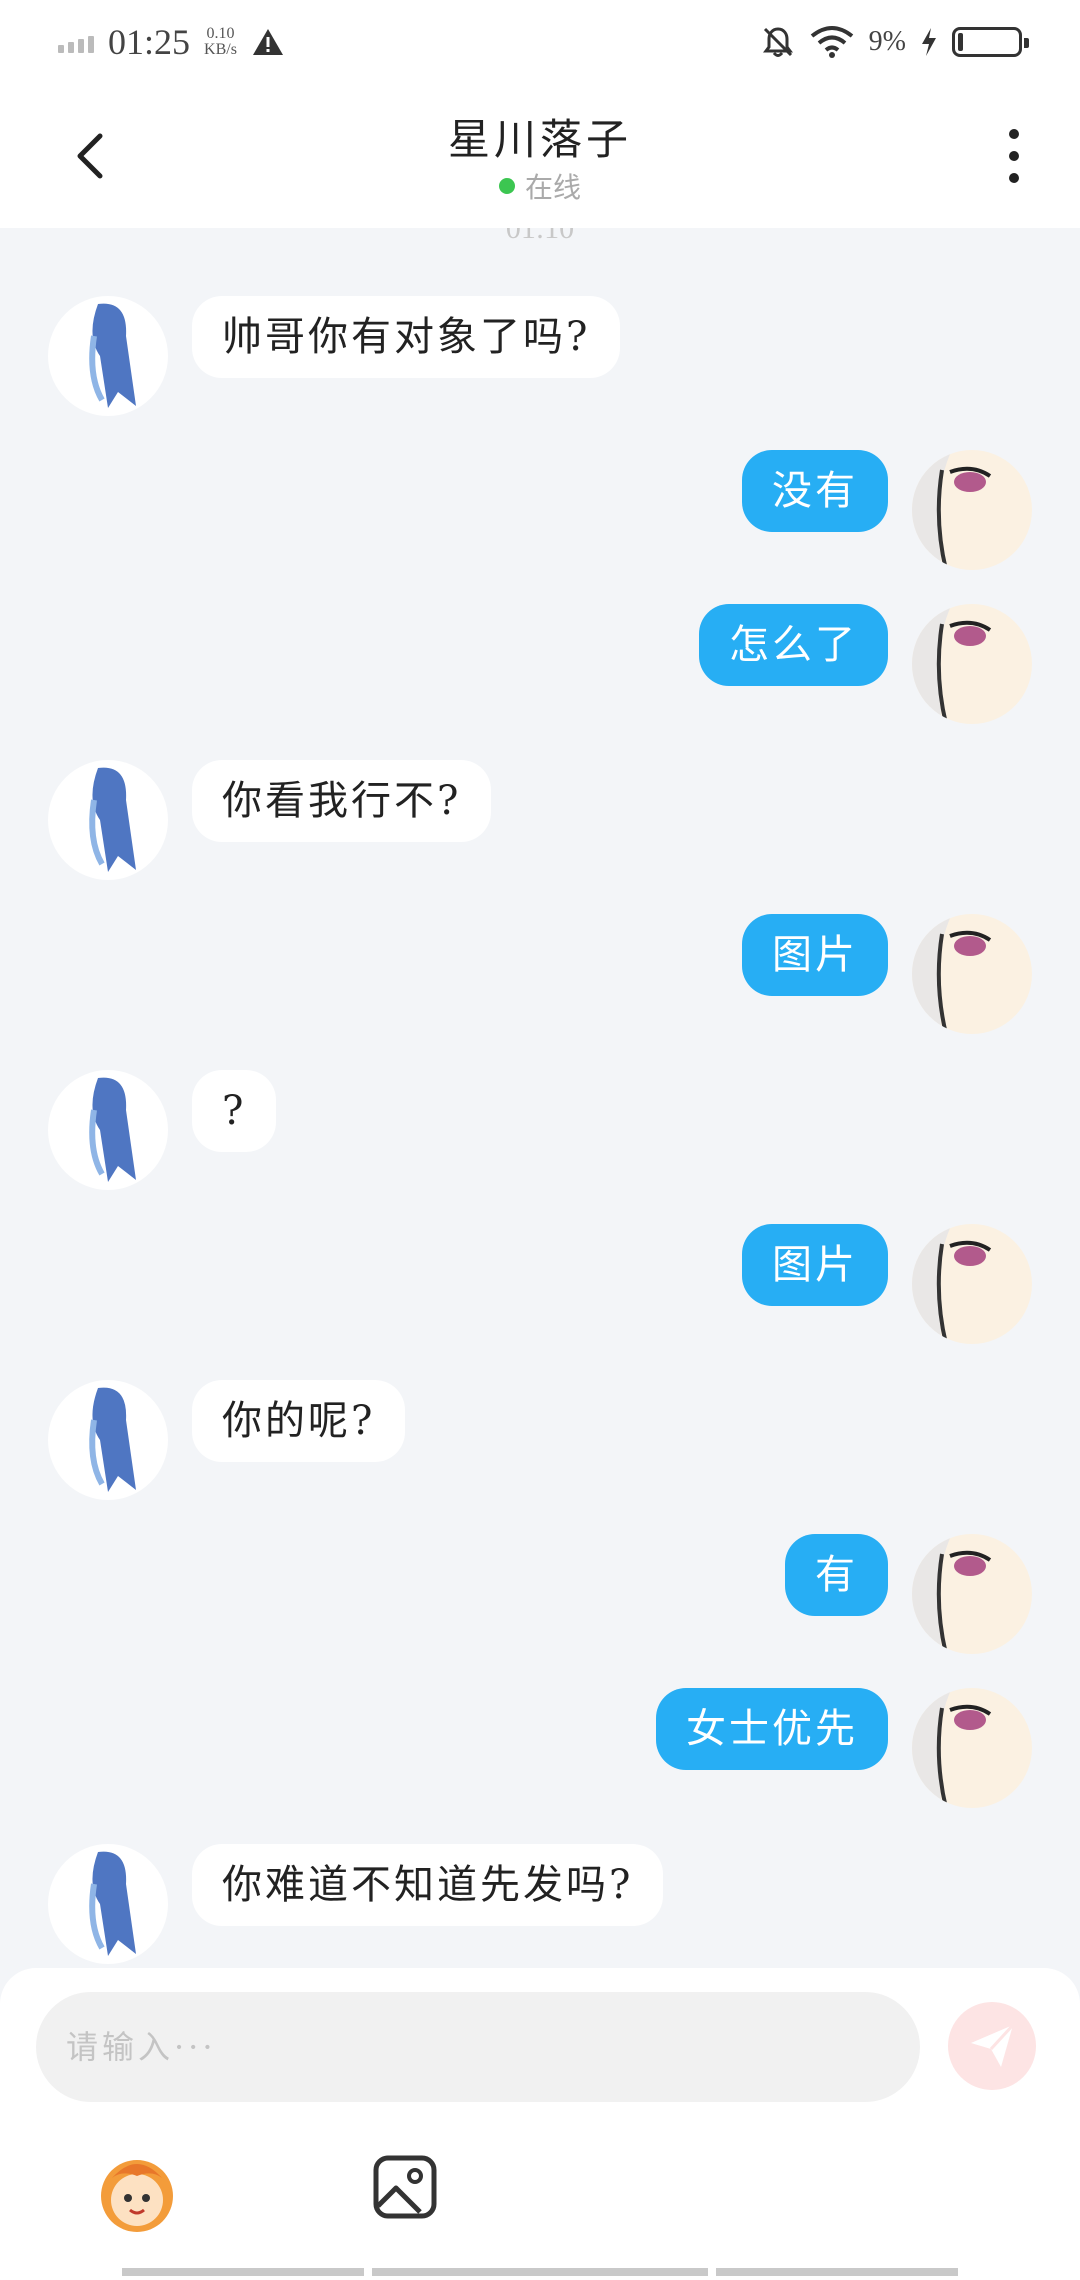 This screenshot has height=2280, width=1080. I want to click on battery-percent: 9%, so click(887, 41).